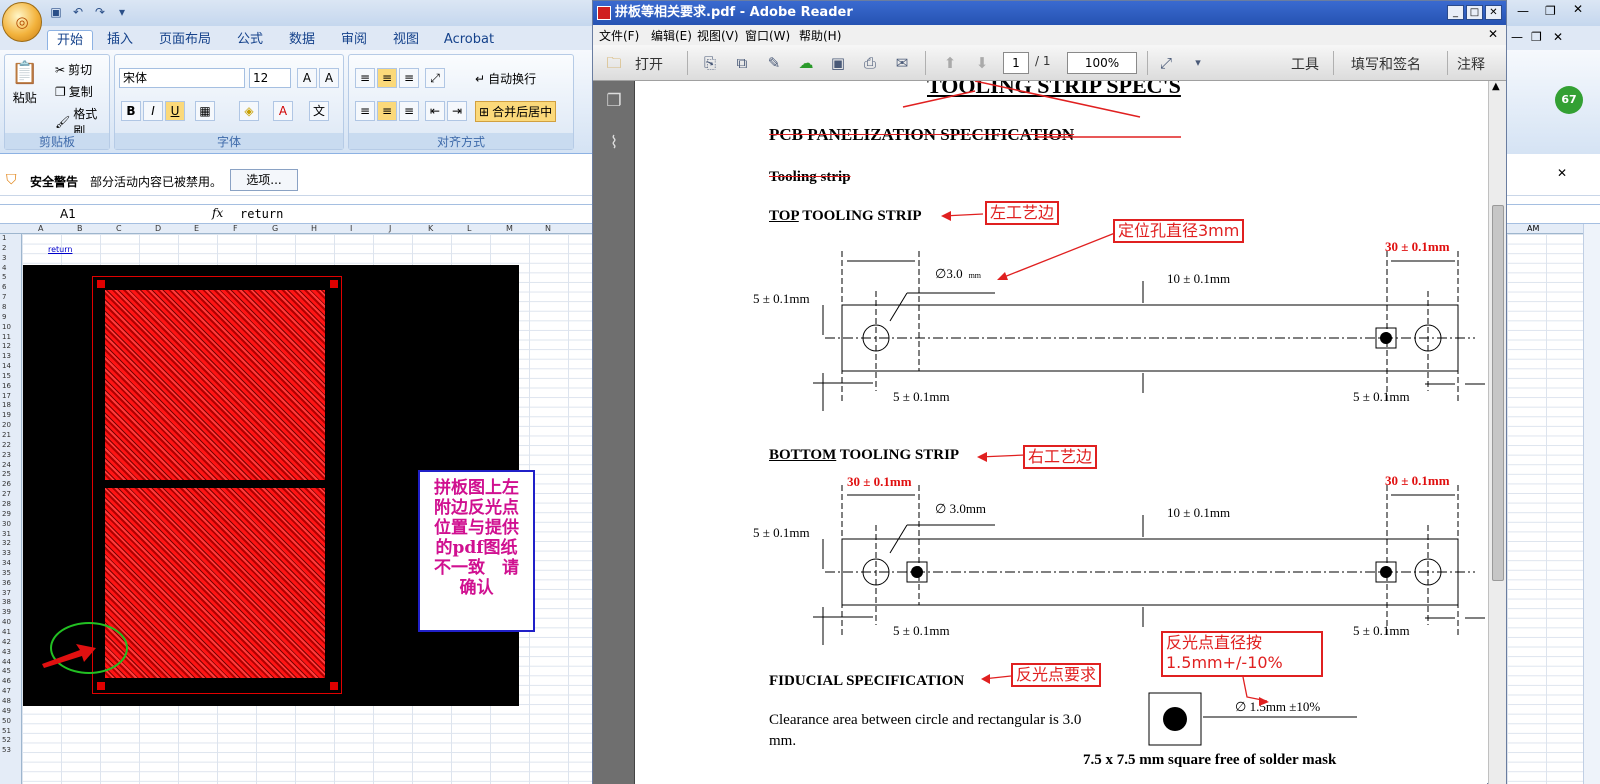 The width and height of the screenshot is (1600, 784). I want to click on edit-icon: ✎, so click(774, 63).